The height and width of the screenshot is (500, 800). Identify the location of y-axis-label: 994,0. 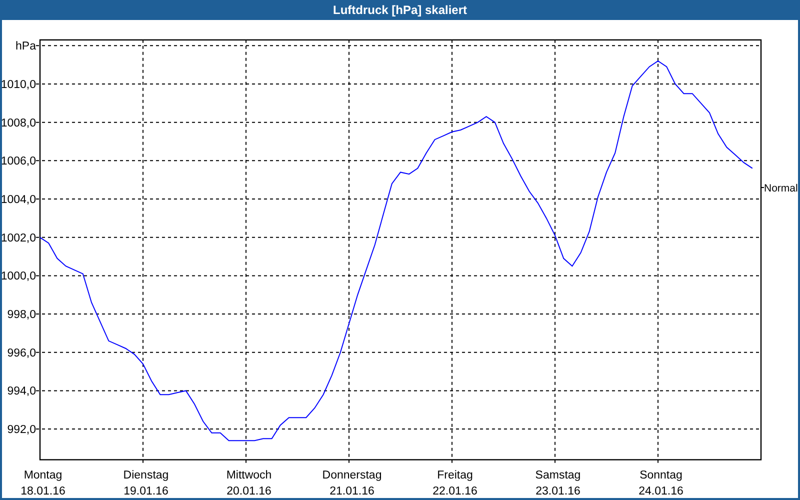
(21, 392).